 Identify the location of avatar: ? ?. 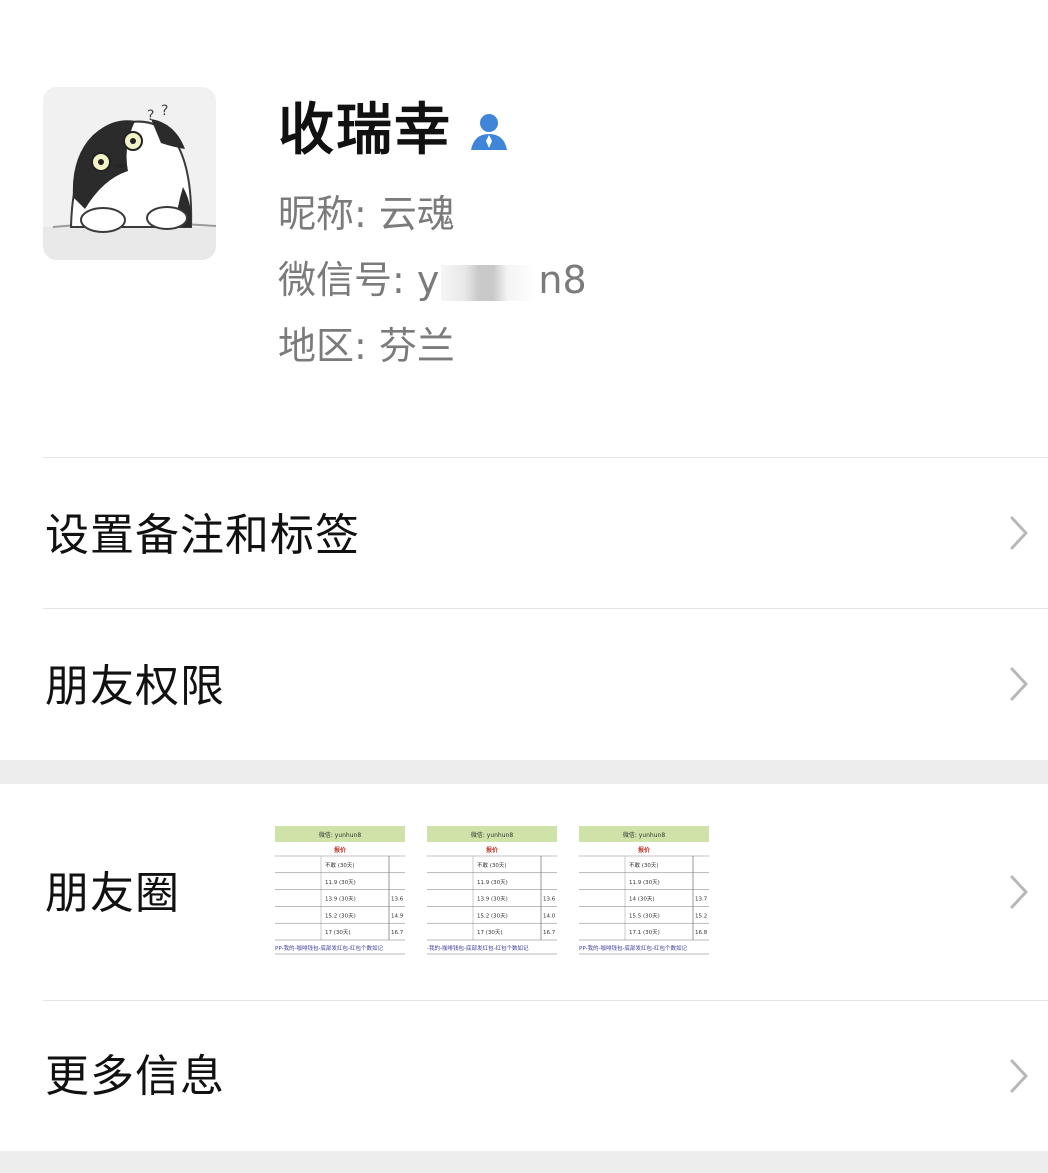
(129, 173).